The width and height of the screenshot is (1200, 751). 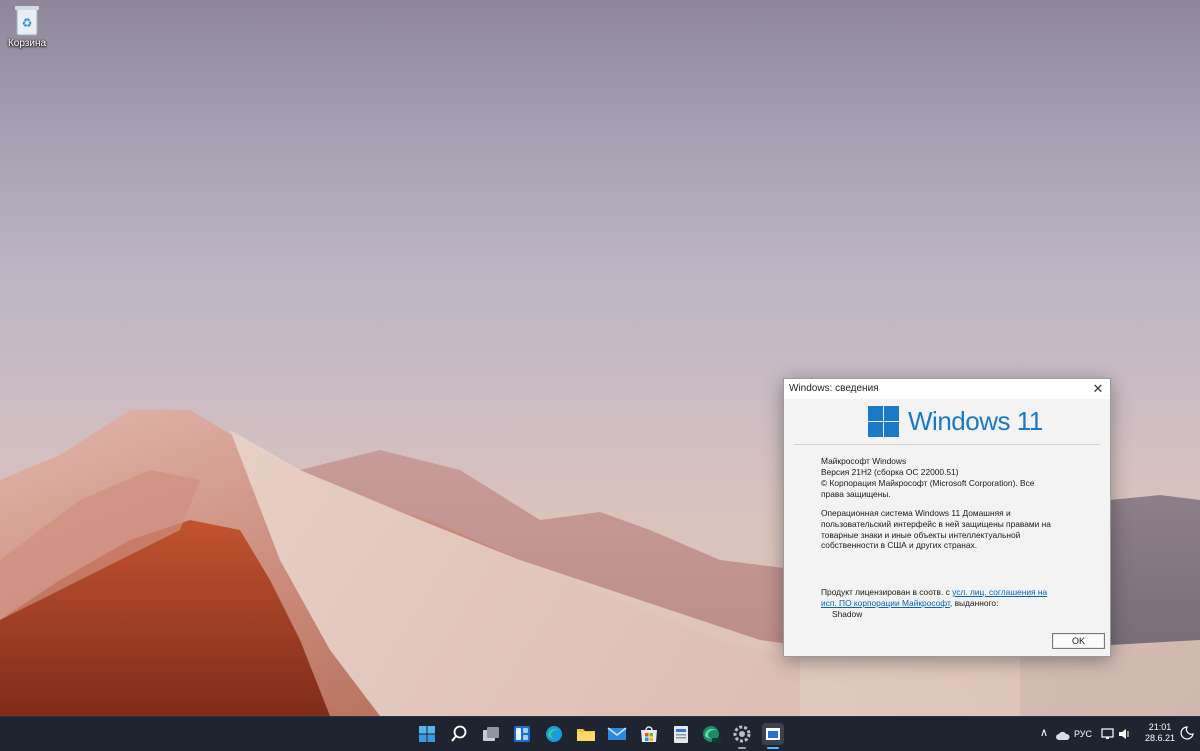 What do you see at coordinates (1044, 732) in the screenshot?
I see `chevron-up-icon: ∧` at bounding box center [1044, 732].